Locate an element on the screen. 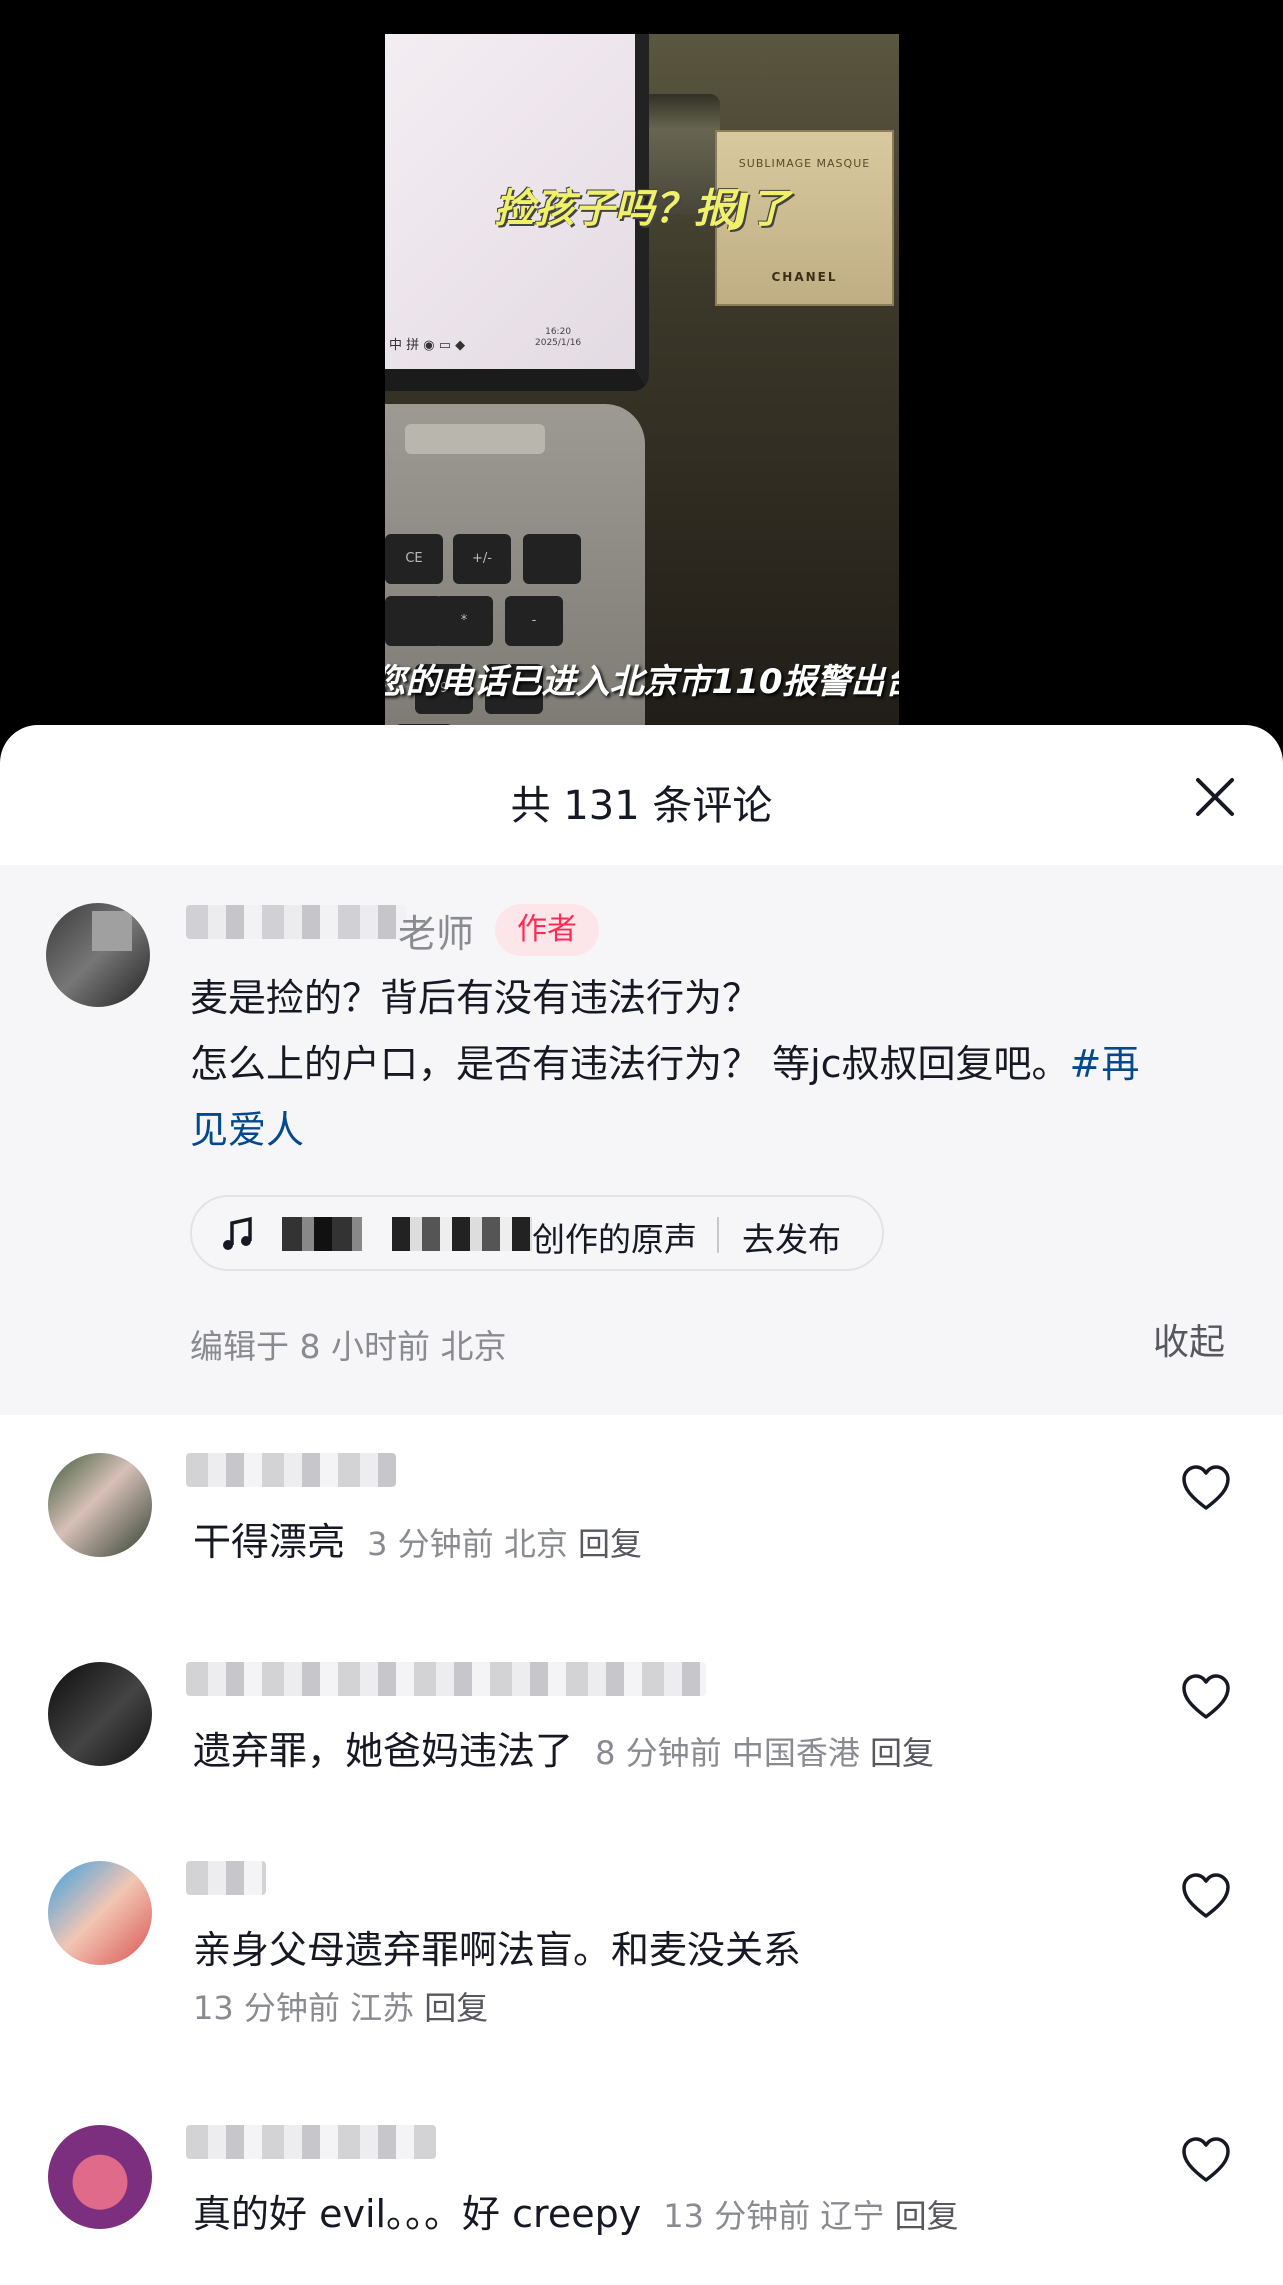 This screenshot has width=1283, height=2285. comment-item: 干得漂亮 3 分钟前 北京 回复 is located at coordinates (641, 1548).